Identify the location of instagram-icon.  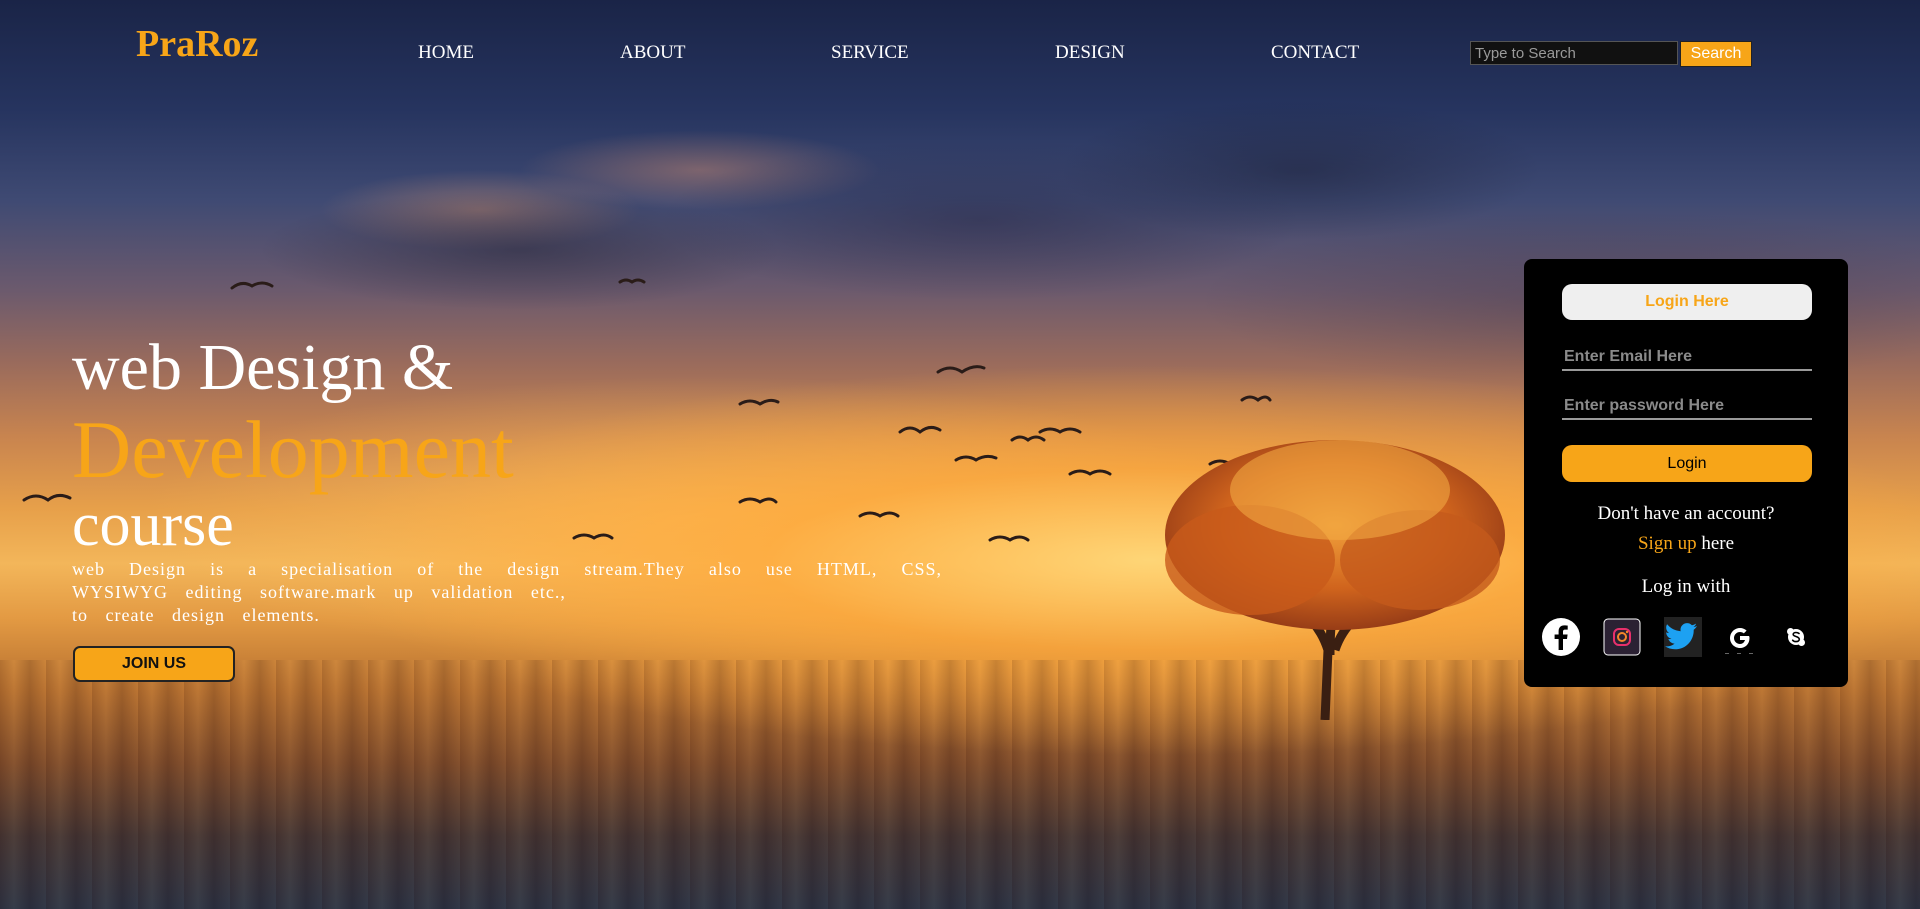
(1622, 637).